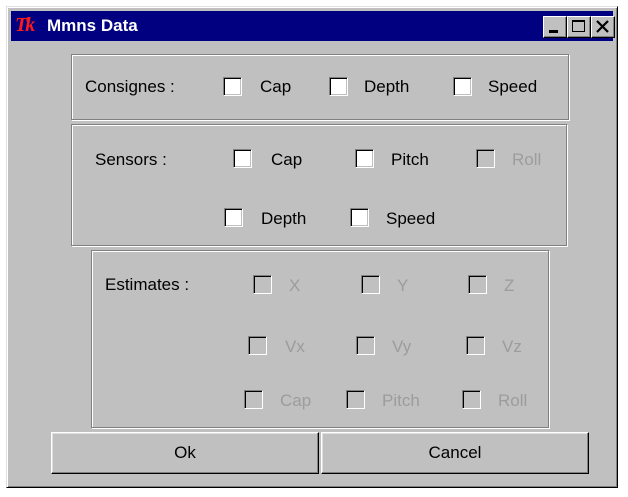 This screenshot has width=628, height=497. Describe the element at coordinates (287, 159) in the screenshot. I see `sensors-cap-label: Cap` at that location.